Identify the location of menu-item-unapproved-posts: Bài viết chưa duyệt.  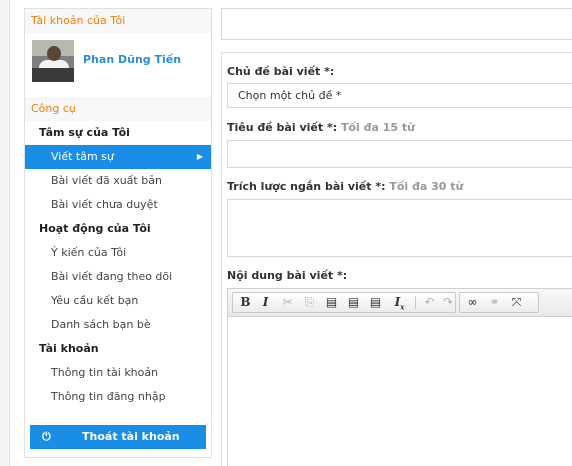
(118, 205).